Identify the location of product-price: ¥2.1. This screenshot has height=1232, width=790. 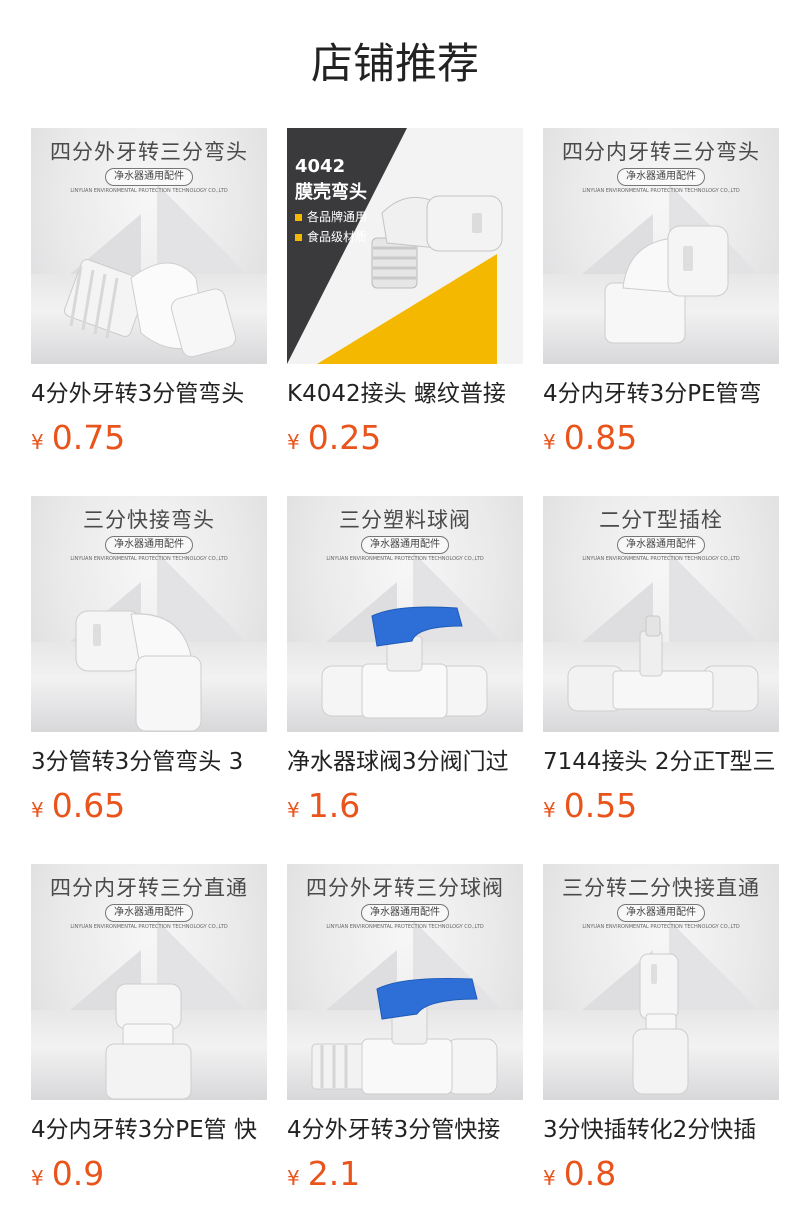
(323, 1177).